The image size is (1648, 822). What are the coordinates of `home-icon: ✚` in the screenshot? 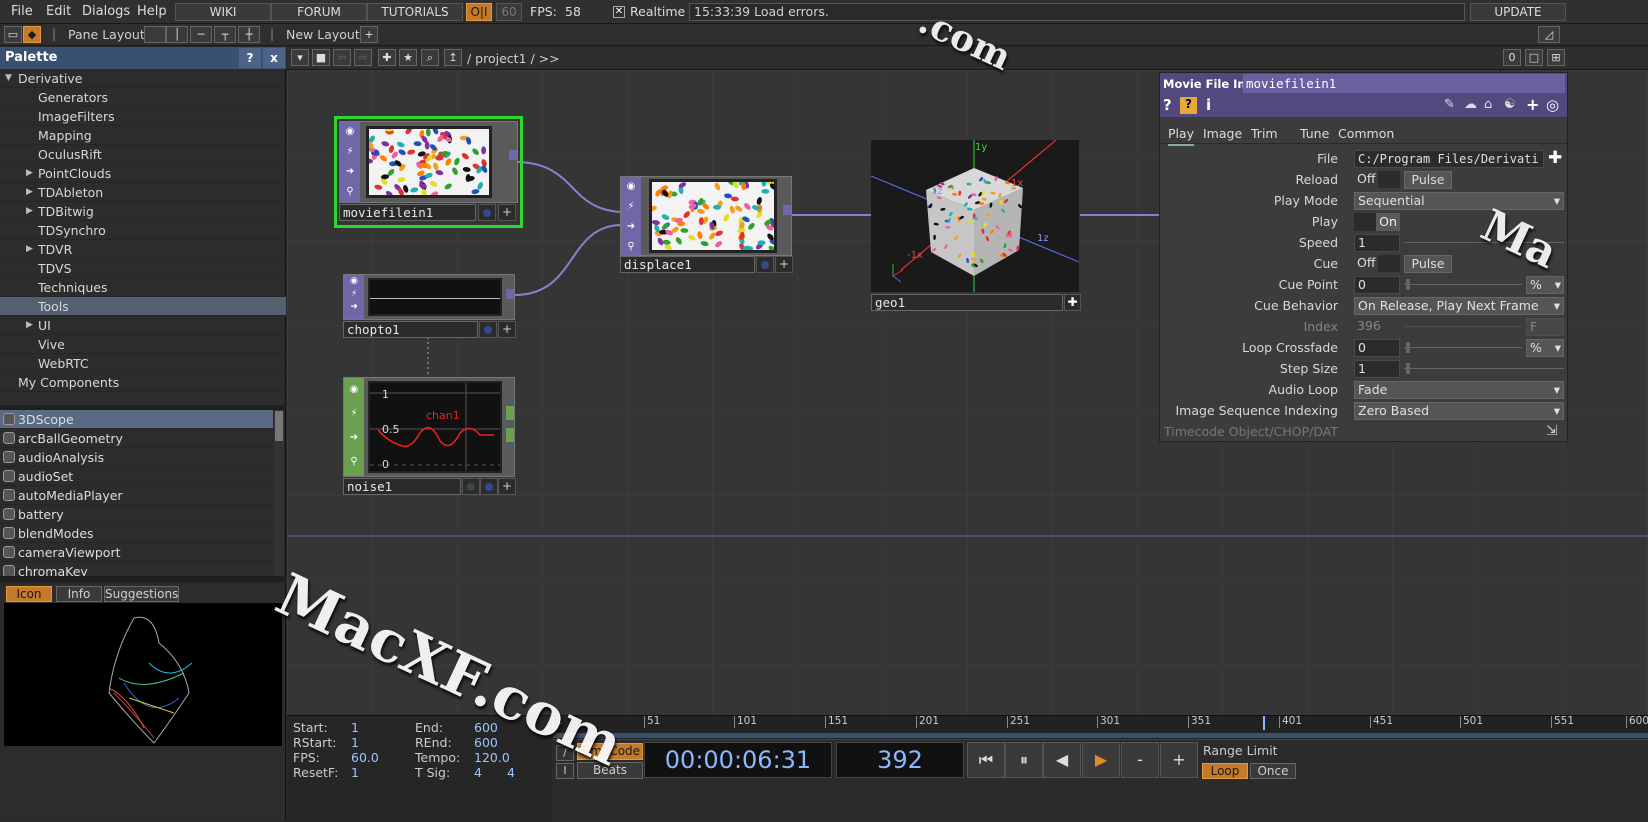 It's located at (387, 57).